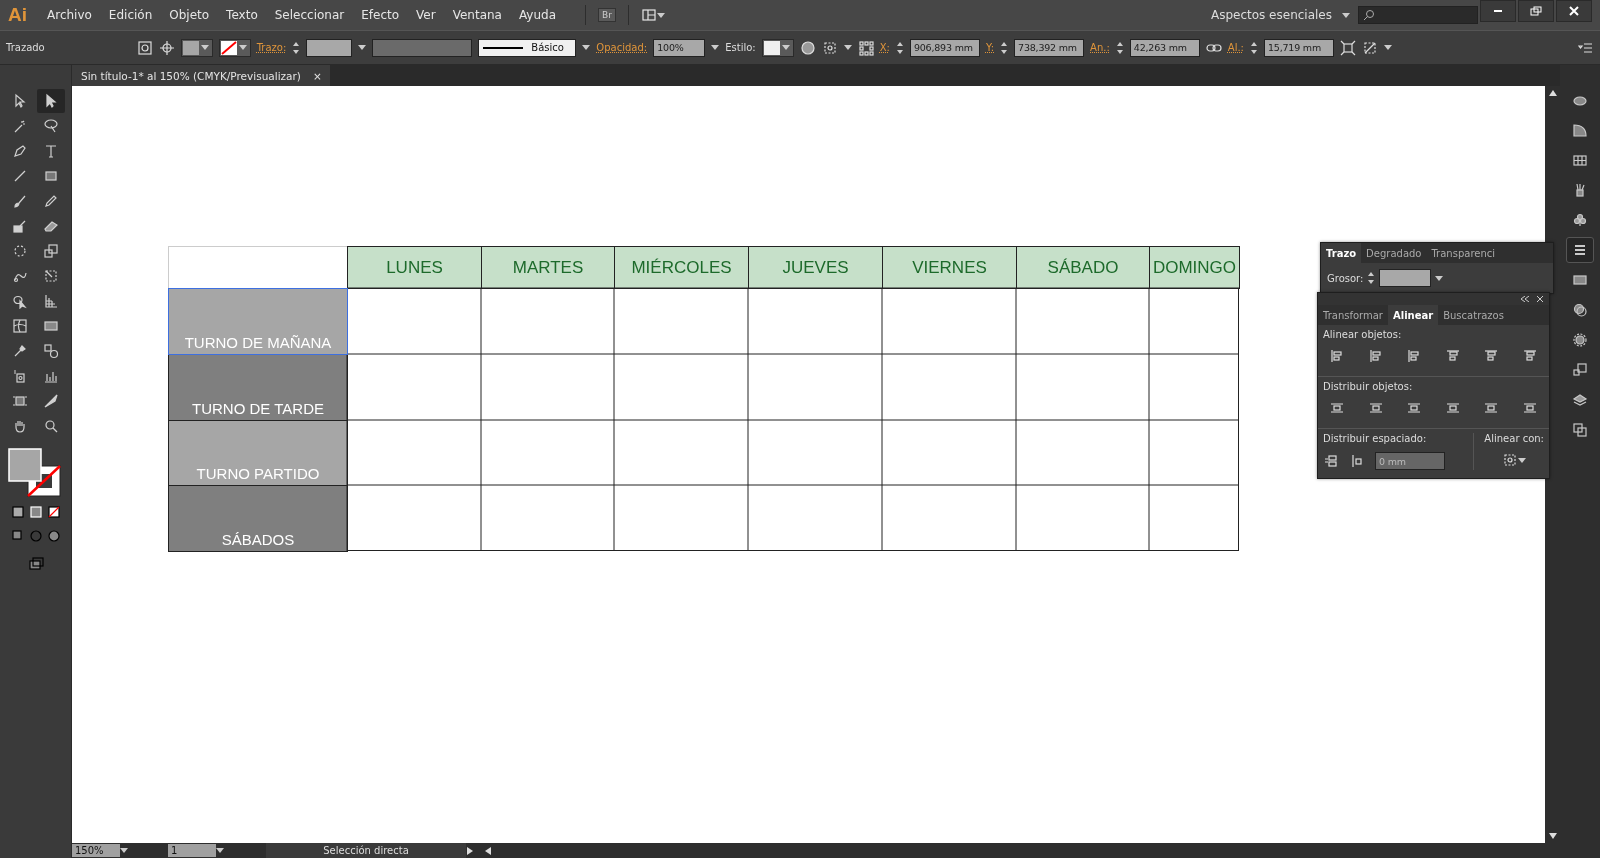  I want to click on coordinate-label: Al.:, so click(1235, 47).